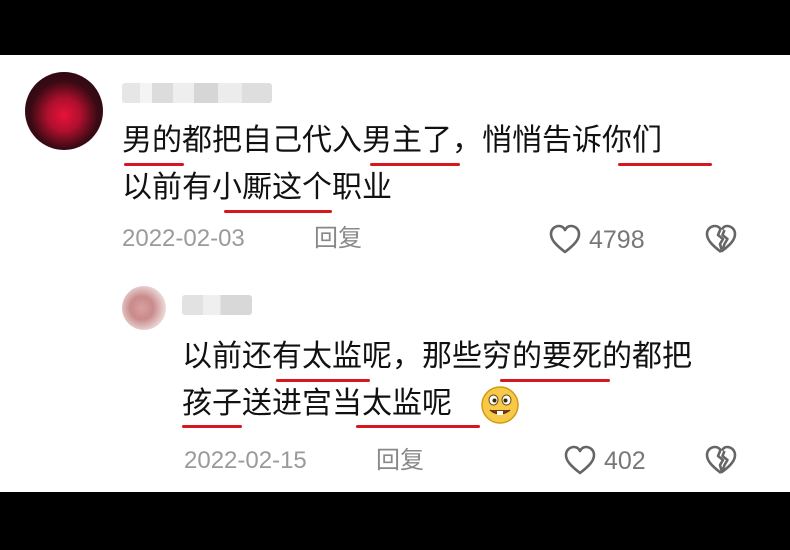  Describe the element at coordinates (245, 460) in the screenshot. I see `reply-date: 2022-02-15` at that location.